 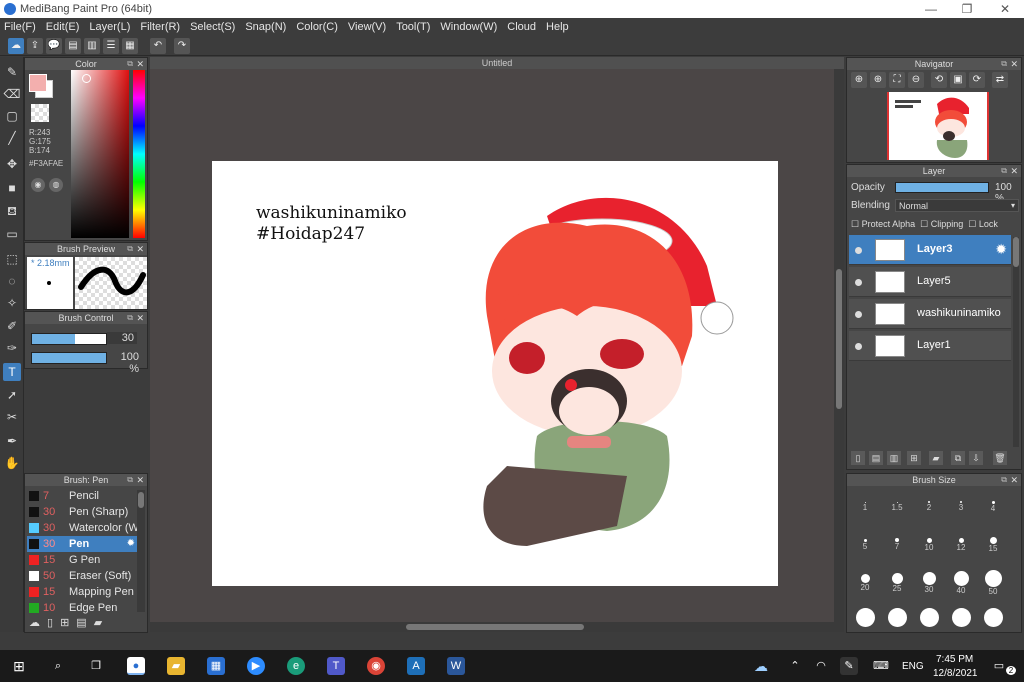 What do you see at coordinates (12, 138) in the screenshot?
I see `line-tool-icon: ╱` at bounding box center [12, 138].